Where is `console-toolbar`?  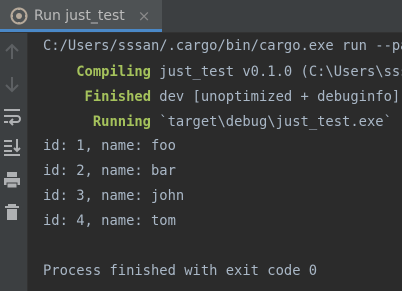
console-toolbar is located at coordinates (14, 162).